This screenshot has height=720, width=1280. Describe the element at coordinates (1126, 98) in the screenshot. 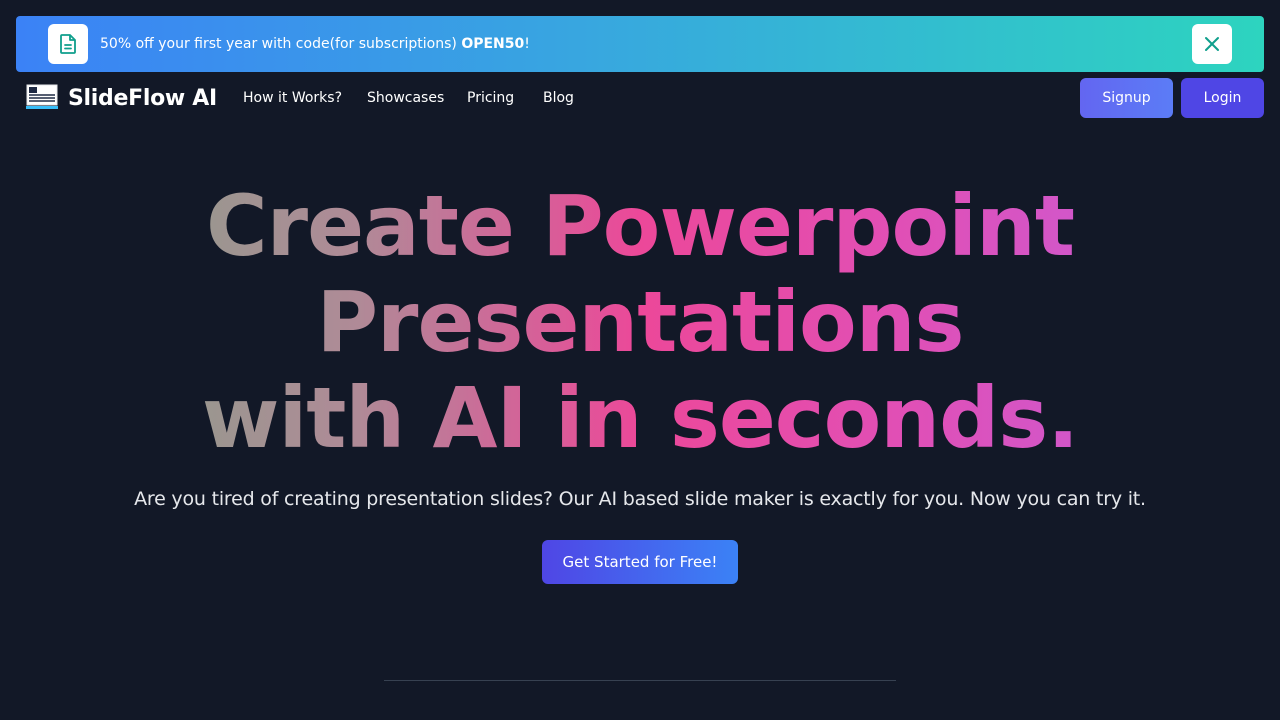

I see `signup-button: Signup` at that location.